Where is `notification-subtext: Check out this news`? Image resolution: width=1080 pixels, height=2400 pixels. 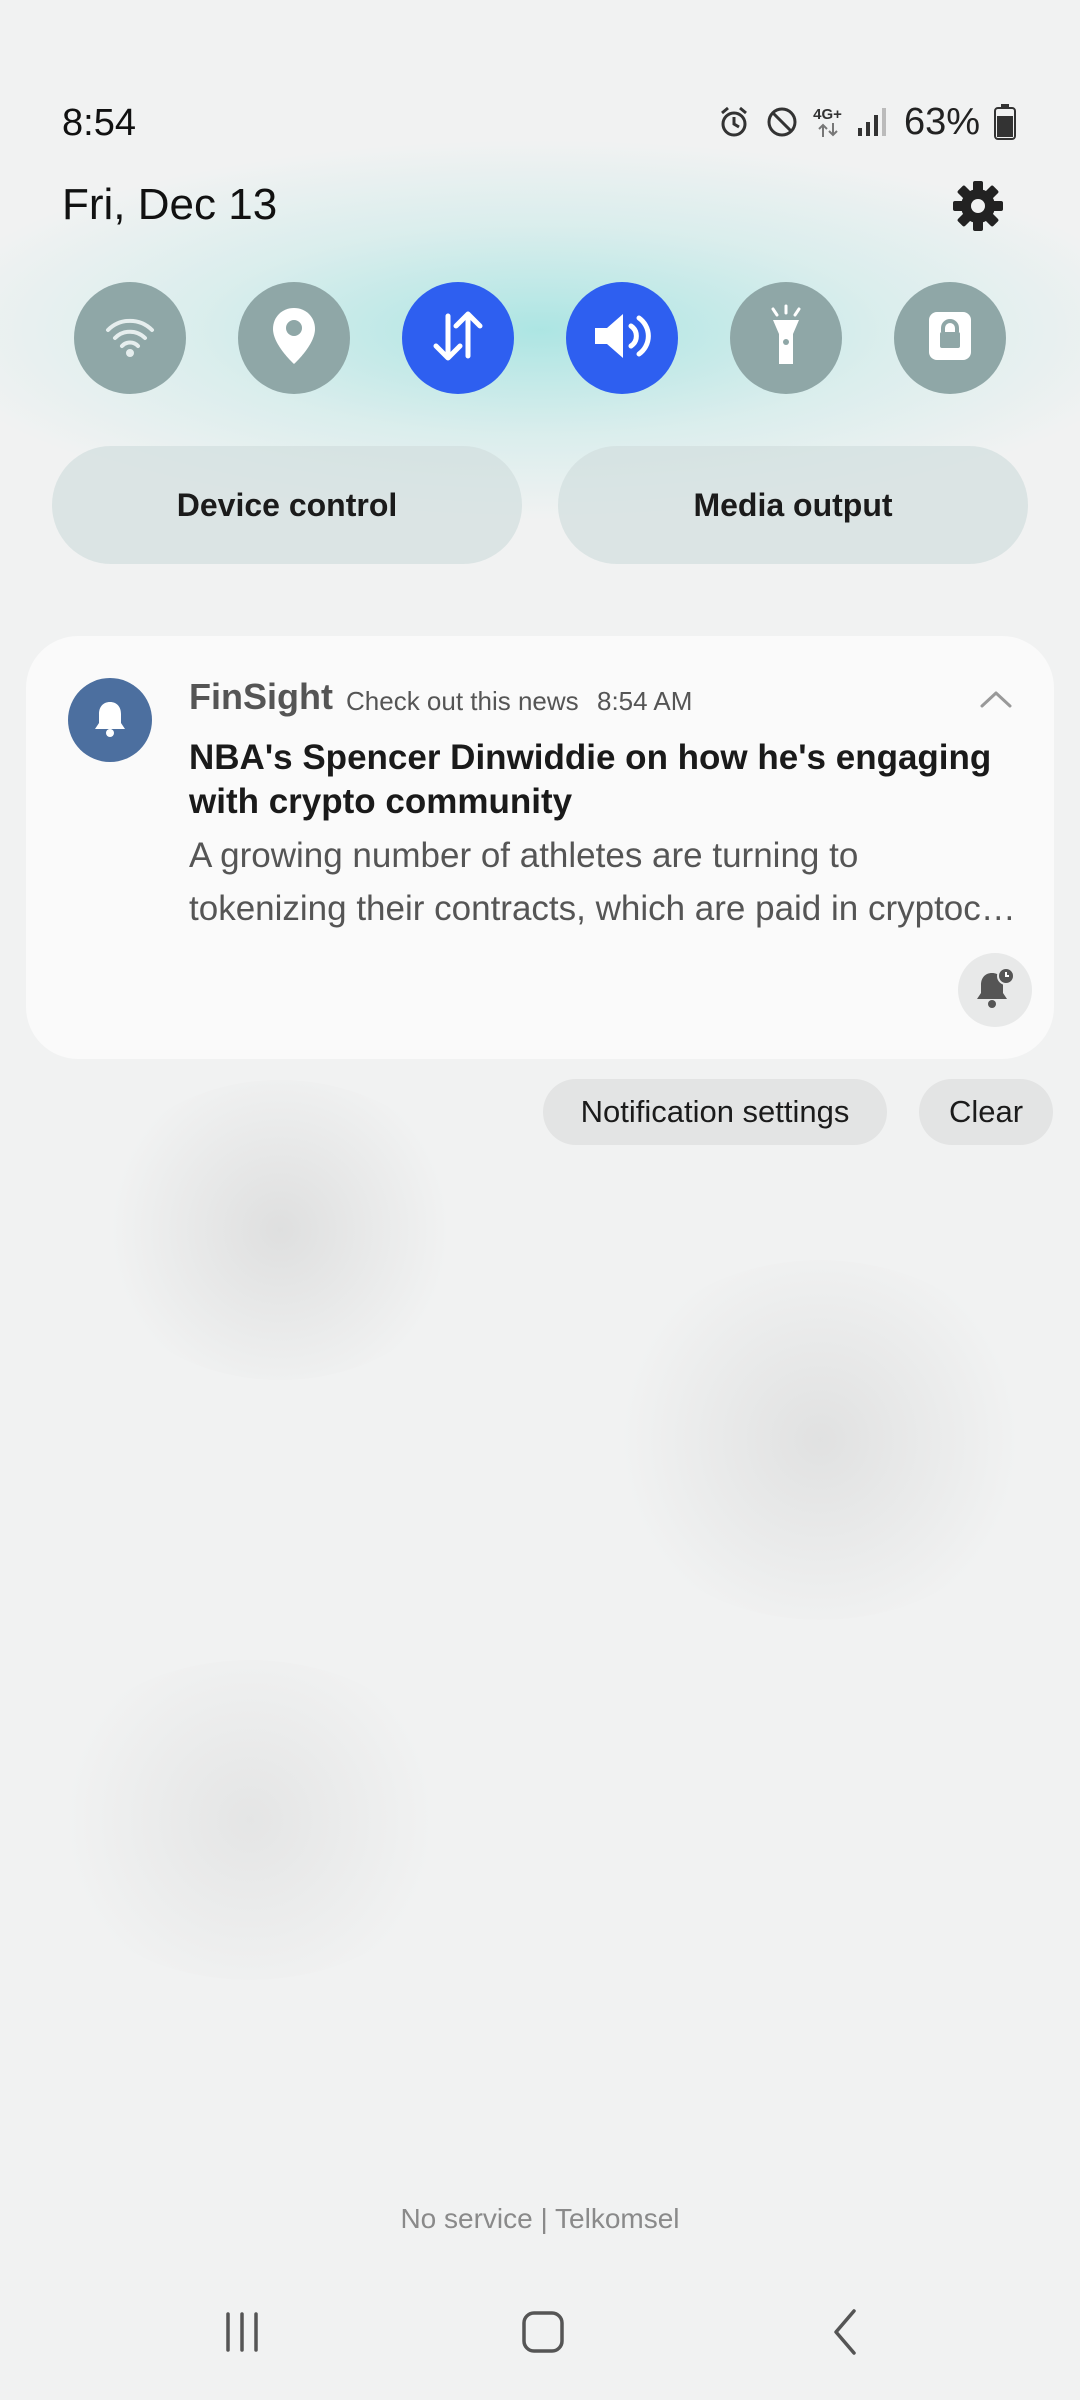
notification-subtext: Check out this news is located at coordinates (462, 701).